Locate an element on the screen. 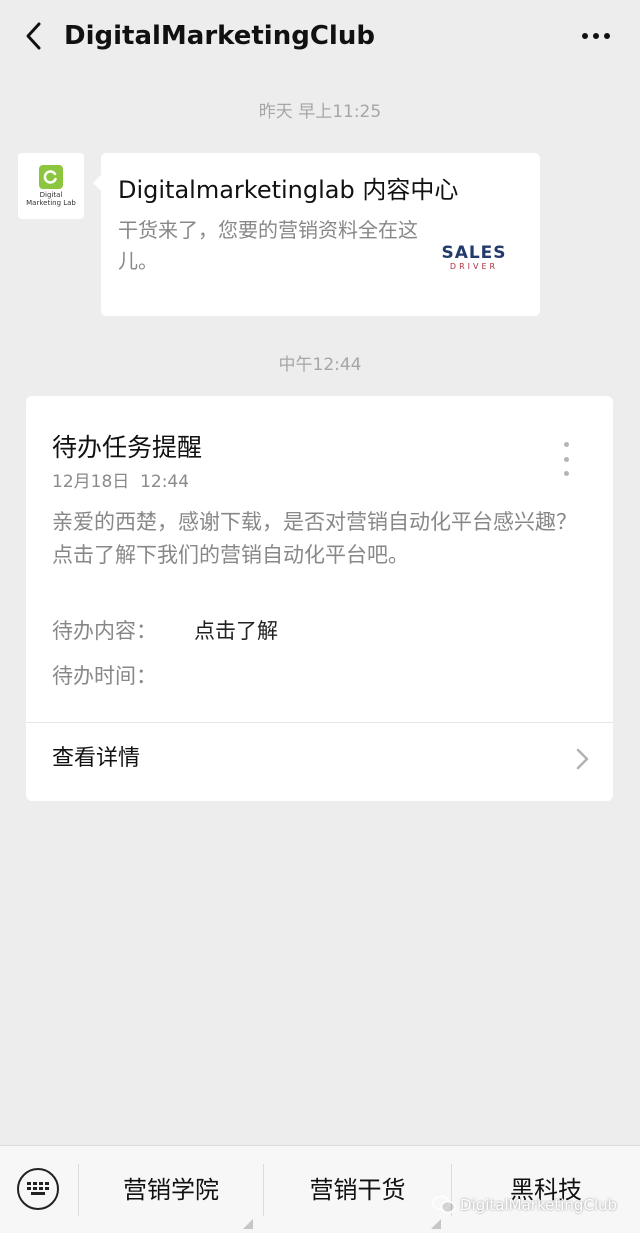  menu-item-marketing-resources: 营销干货 is located at coordinates (357, 1190).